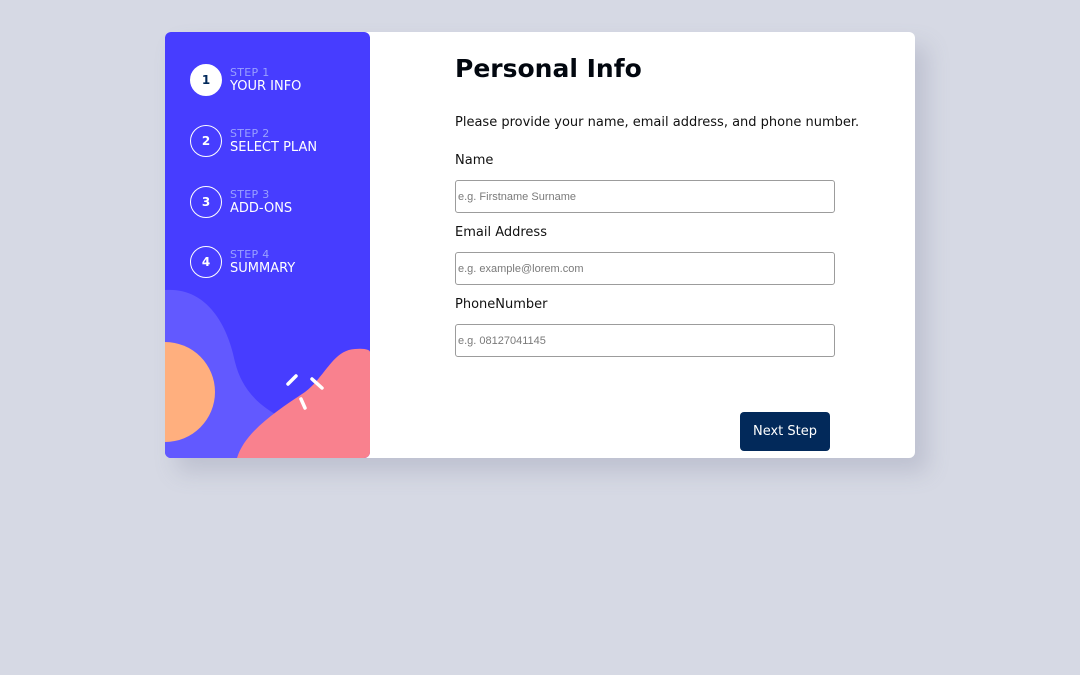 Image resolution: width=1080 pixels, height=675 pixels. What do you see at coordinates (474, 160) in the screenshot?
I see `name-label: Name` at bounding box center [474, 160].